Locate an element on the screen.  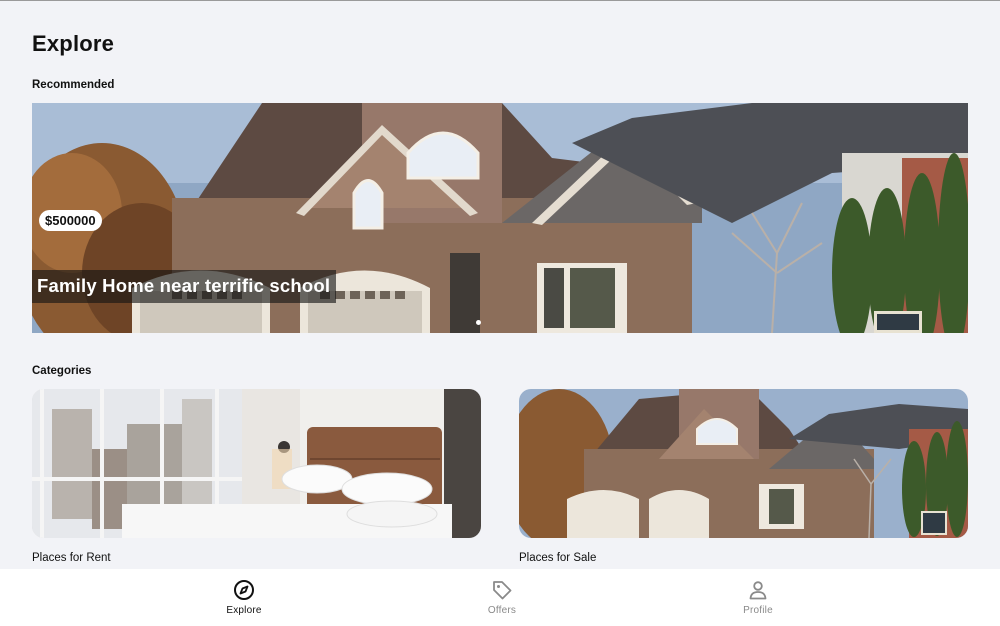
nav-tab-offers: Offers is located at coordinates (502, 597).